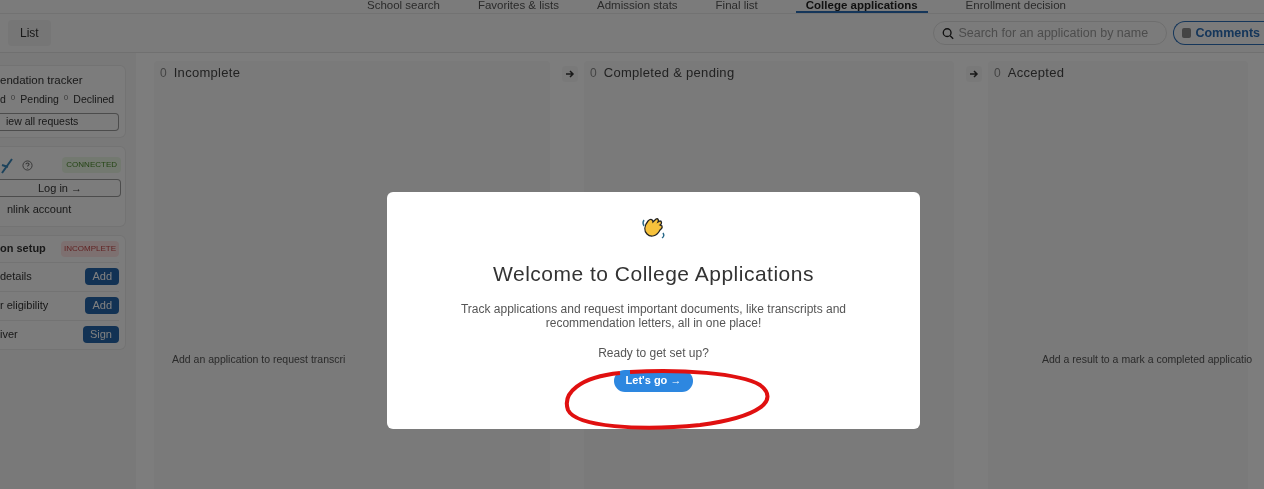  What do you see at coordinates (16, 277) in the screenshot?
I see `setup-item-label: details` at bounding box center [16, 277].